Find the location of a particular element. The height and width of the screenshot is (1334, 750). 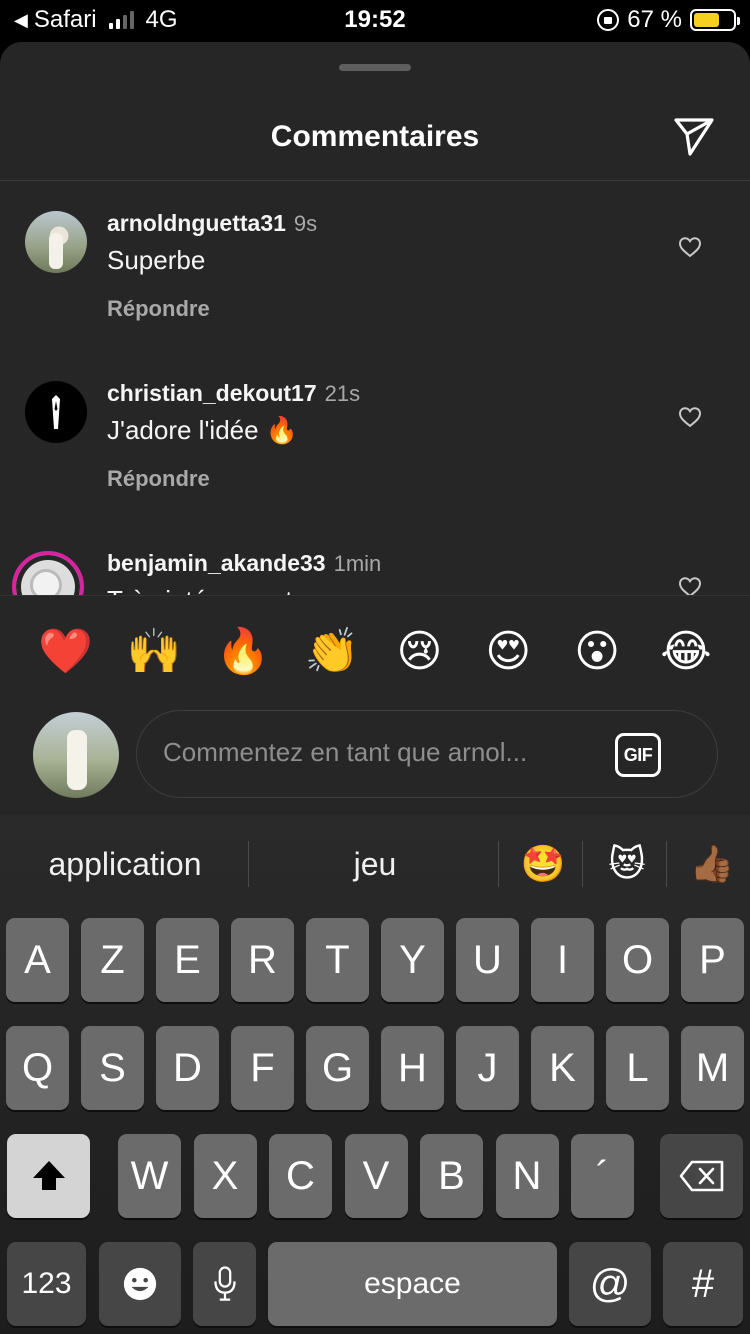

composer-divider is located at coordinates (375, 595).